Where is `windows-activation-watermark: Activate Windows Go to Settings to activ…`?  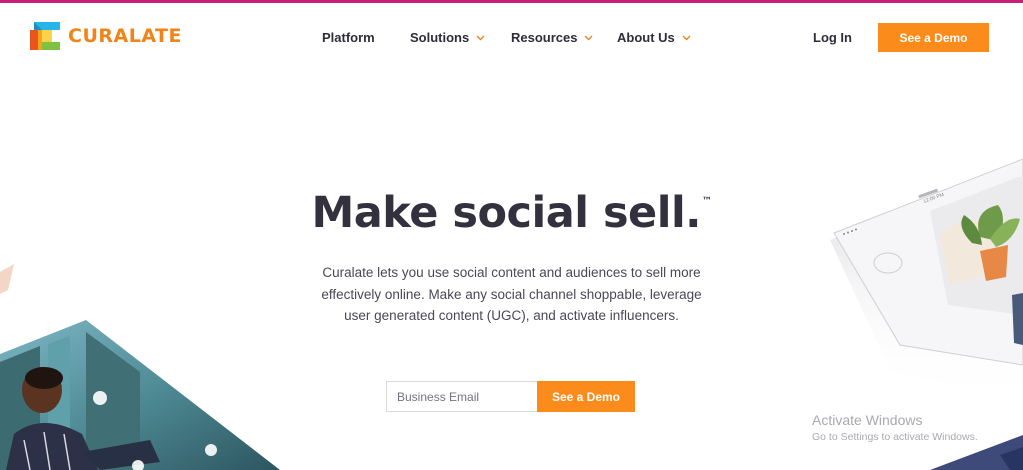
windows-activation-watermark: Activate Windows Go to Settings to activ… is located at coordinates (895, 427).